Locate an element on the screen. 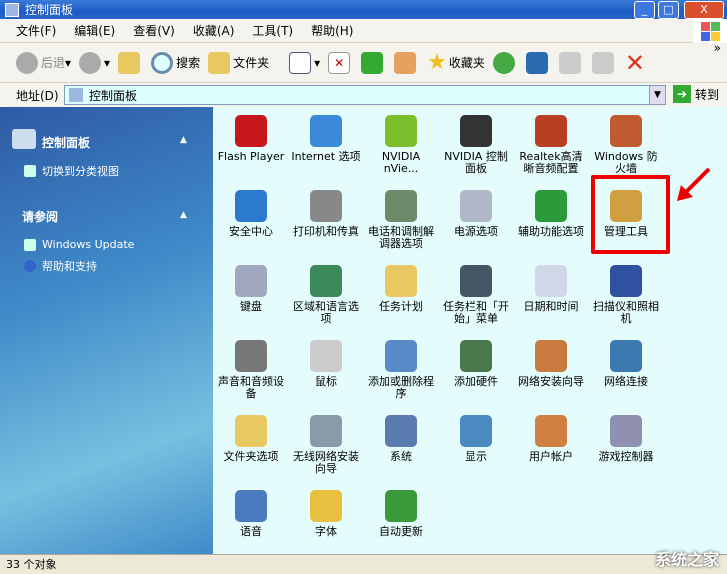  back-button: 后退 ▾ is located at coordinates (43, 62).